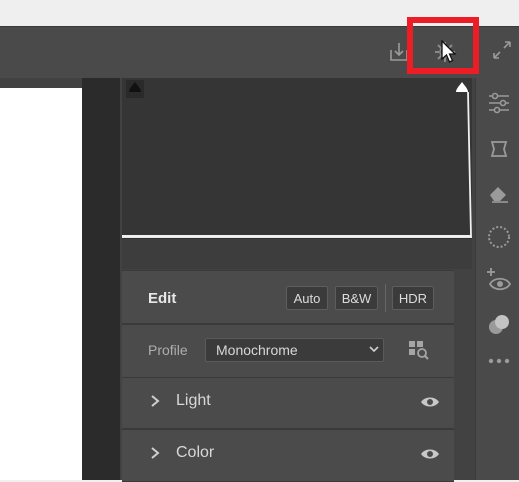 The width and height of the screenshot is (519, 482). What do you see at coordinates (257, 350) in the screenshot?
I see `profile-value: Monochrome` at bounding box center [257, 350].